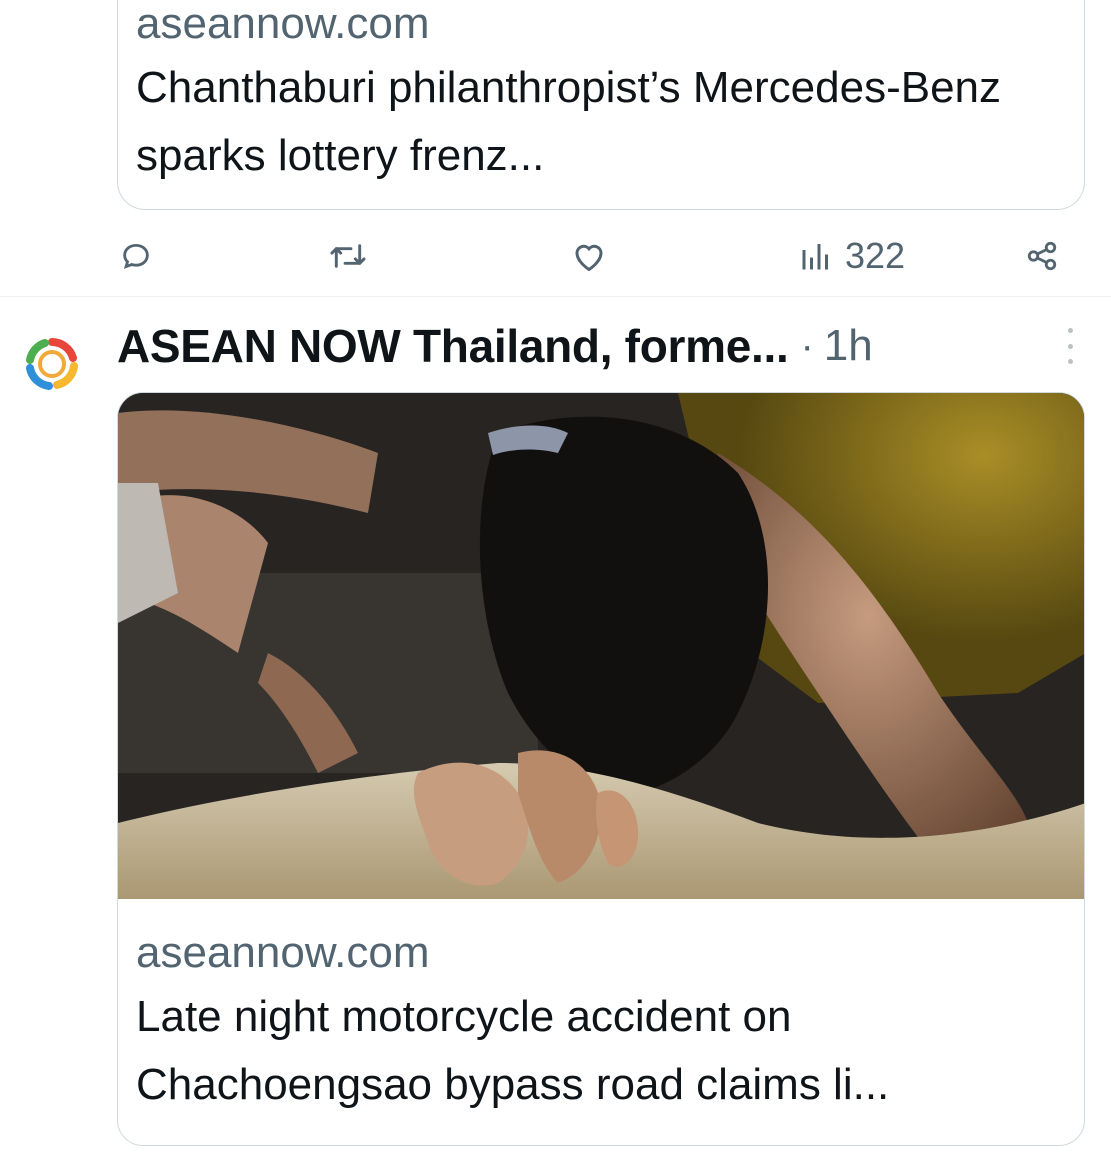 The width and height of the screenshot is (1111, 1152). I want to click on reply-button, so click(136, 256).